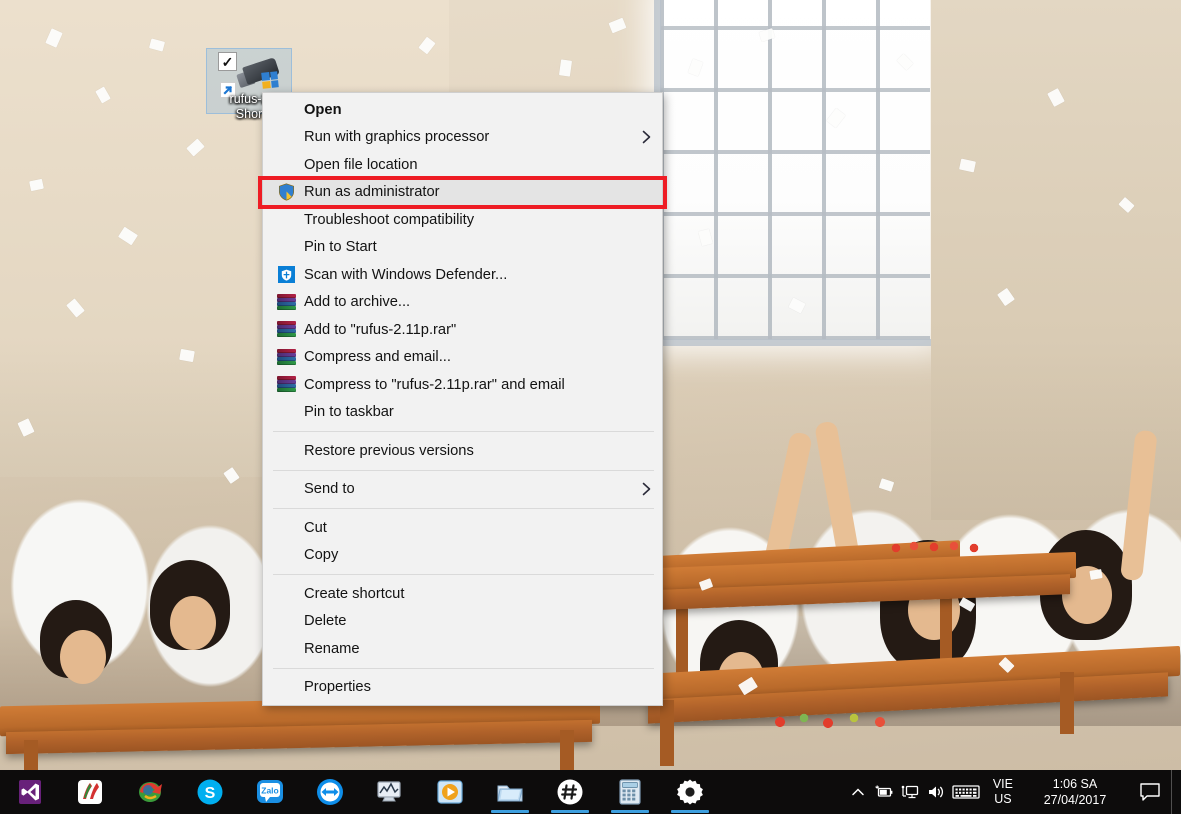  I want to click on menu-item-label: Run with graphics processor, so click(397, 137).